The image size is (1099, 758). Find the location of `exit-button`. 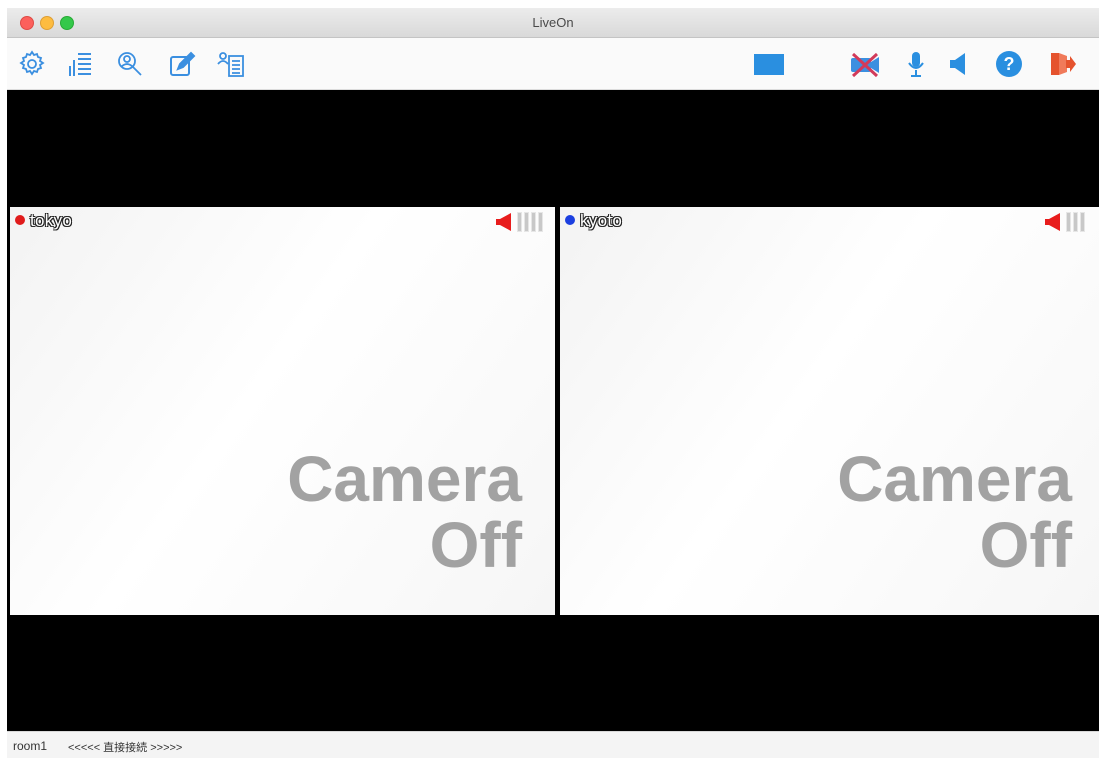

exit-button is located at coordinates (1062, 64).